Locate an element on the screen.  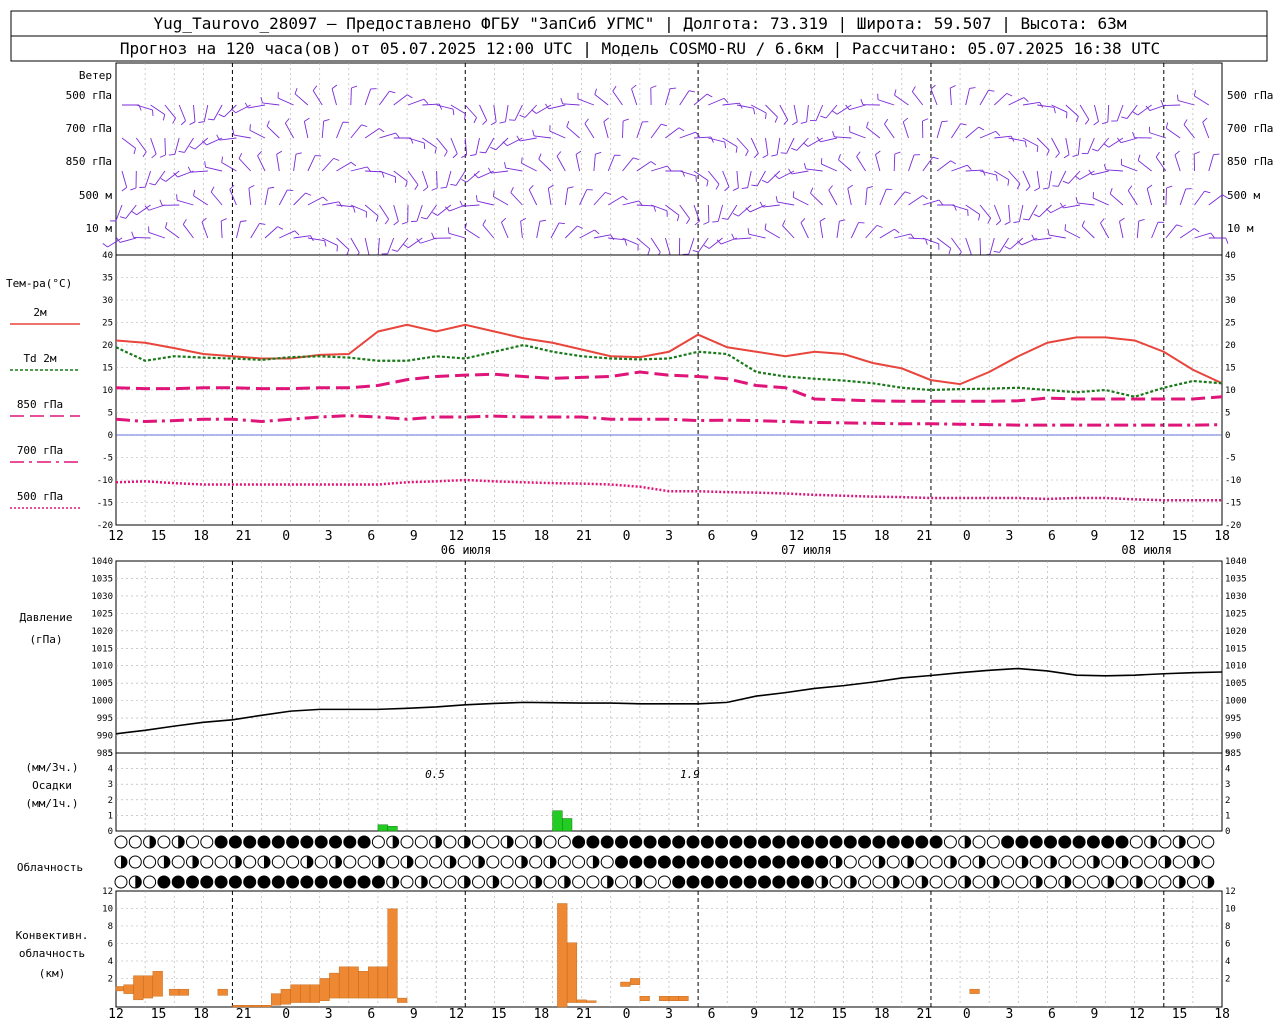
precip-tick-right: 1 is located at coordinates (1227, 816).